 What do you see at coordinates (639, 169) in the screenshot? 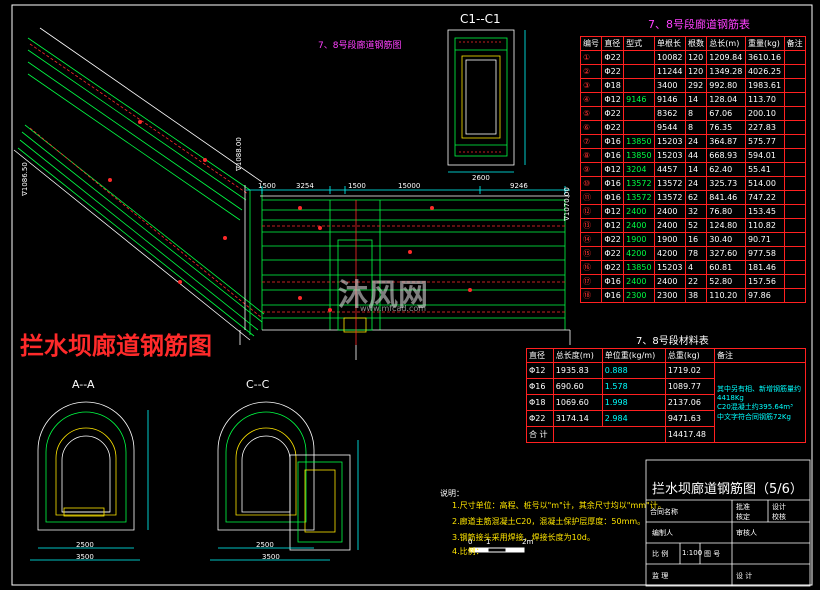
I see `rebar-cell: 3204` at bounding box center [639, 169].